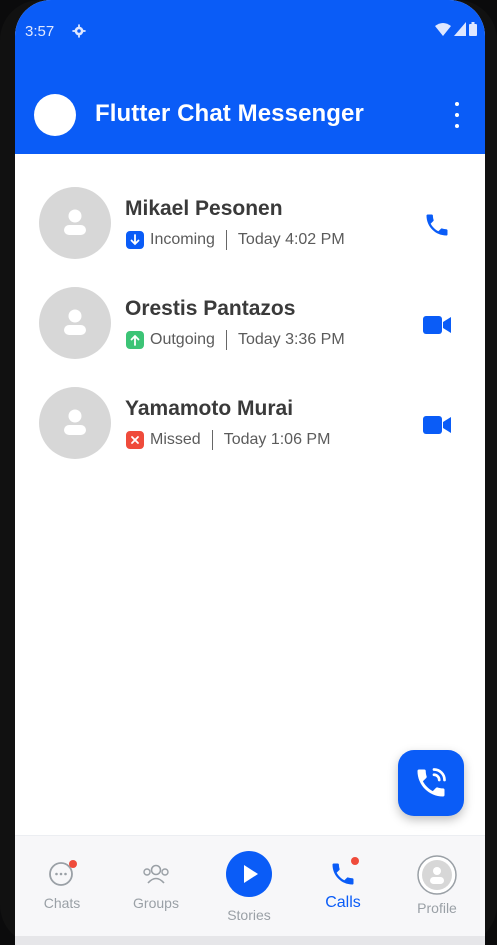  I want to click on nav-stories-label: Stories, so click(249, 915).